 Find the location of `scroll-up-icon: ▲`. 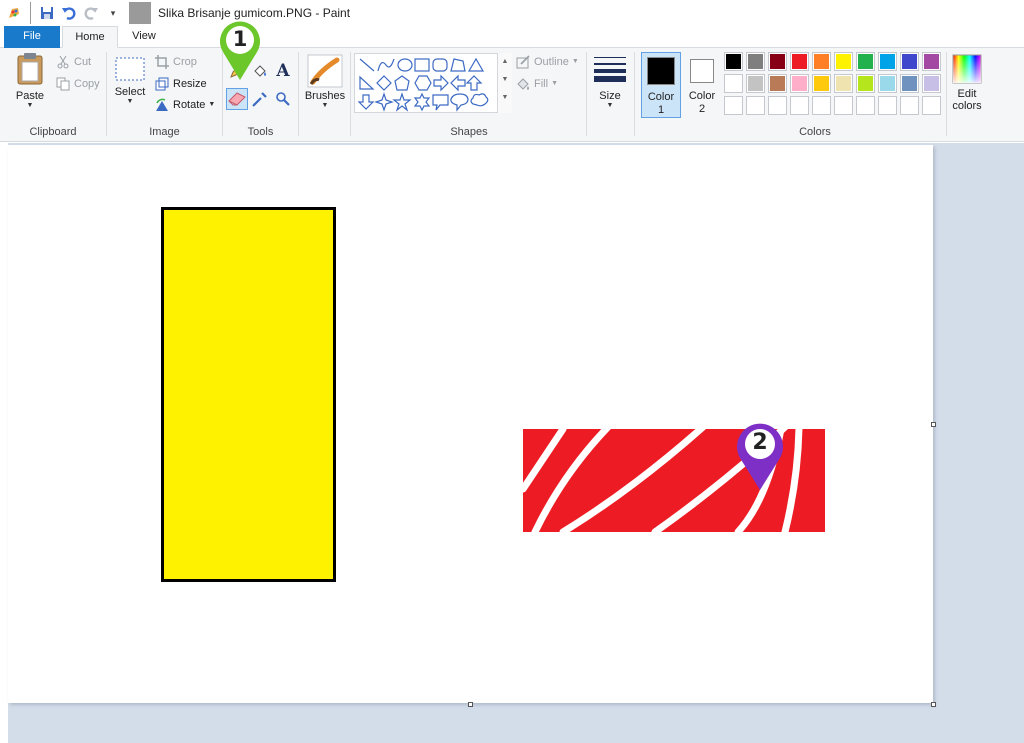

scroll-up-icon: ▲ is located at coordinates (505, 62).